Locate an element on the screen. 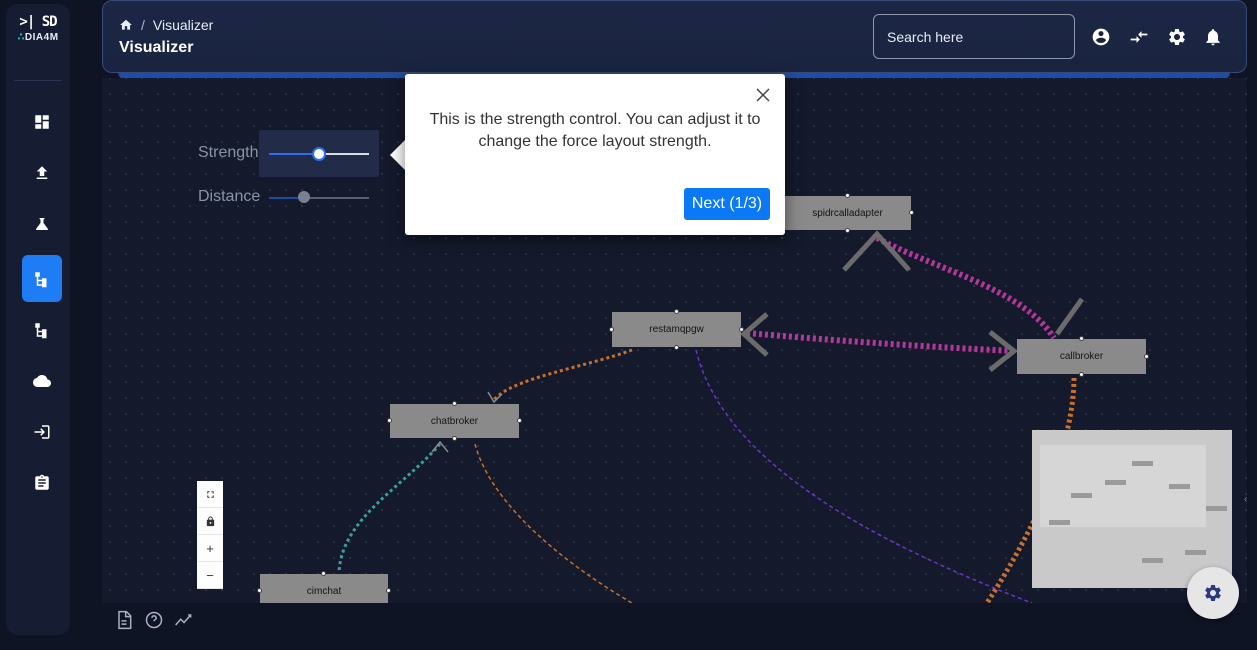 The image size is (1257, 650). node-label: chatbroker is located at coordinates (454, 421).